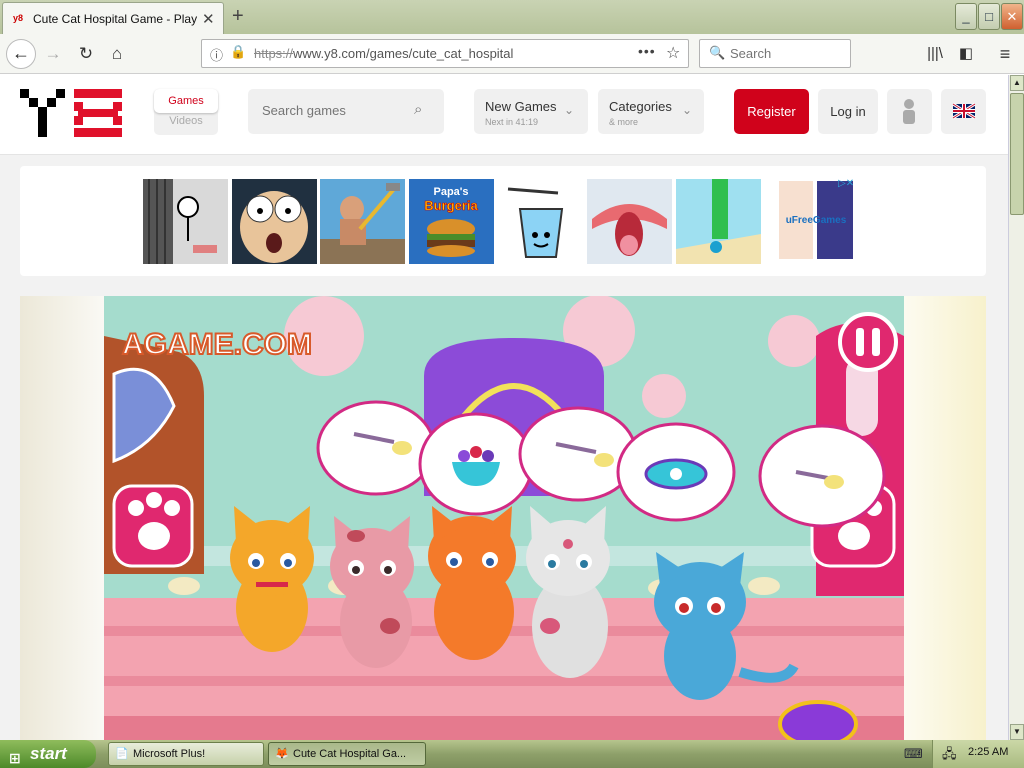  I want to click on papas-title-line1: Papa's, so click(450, 192).